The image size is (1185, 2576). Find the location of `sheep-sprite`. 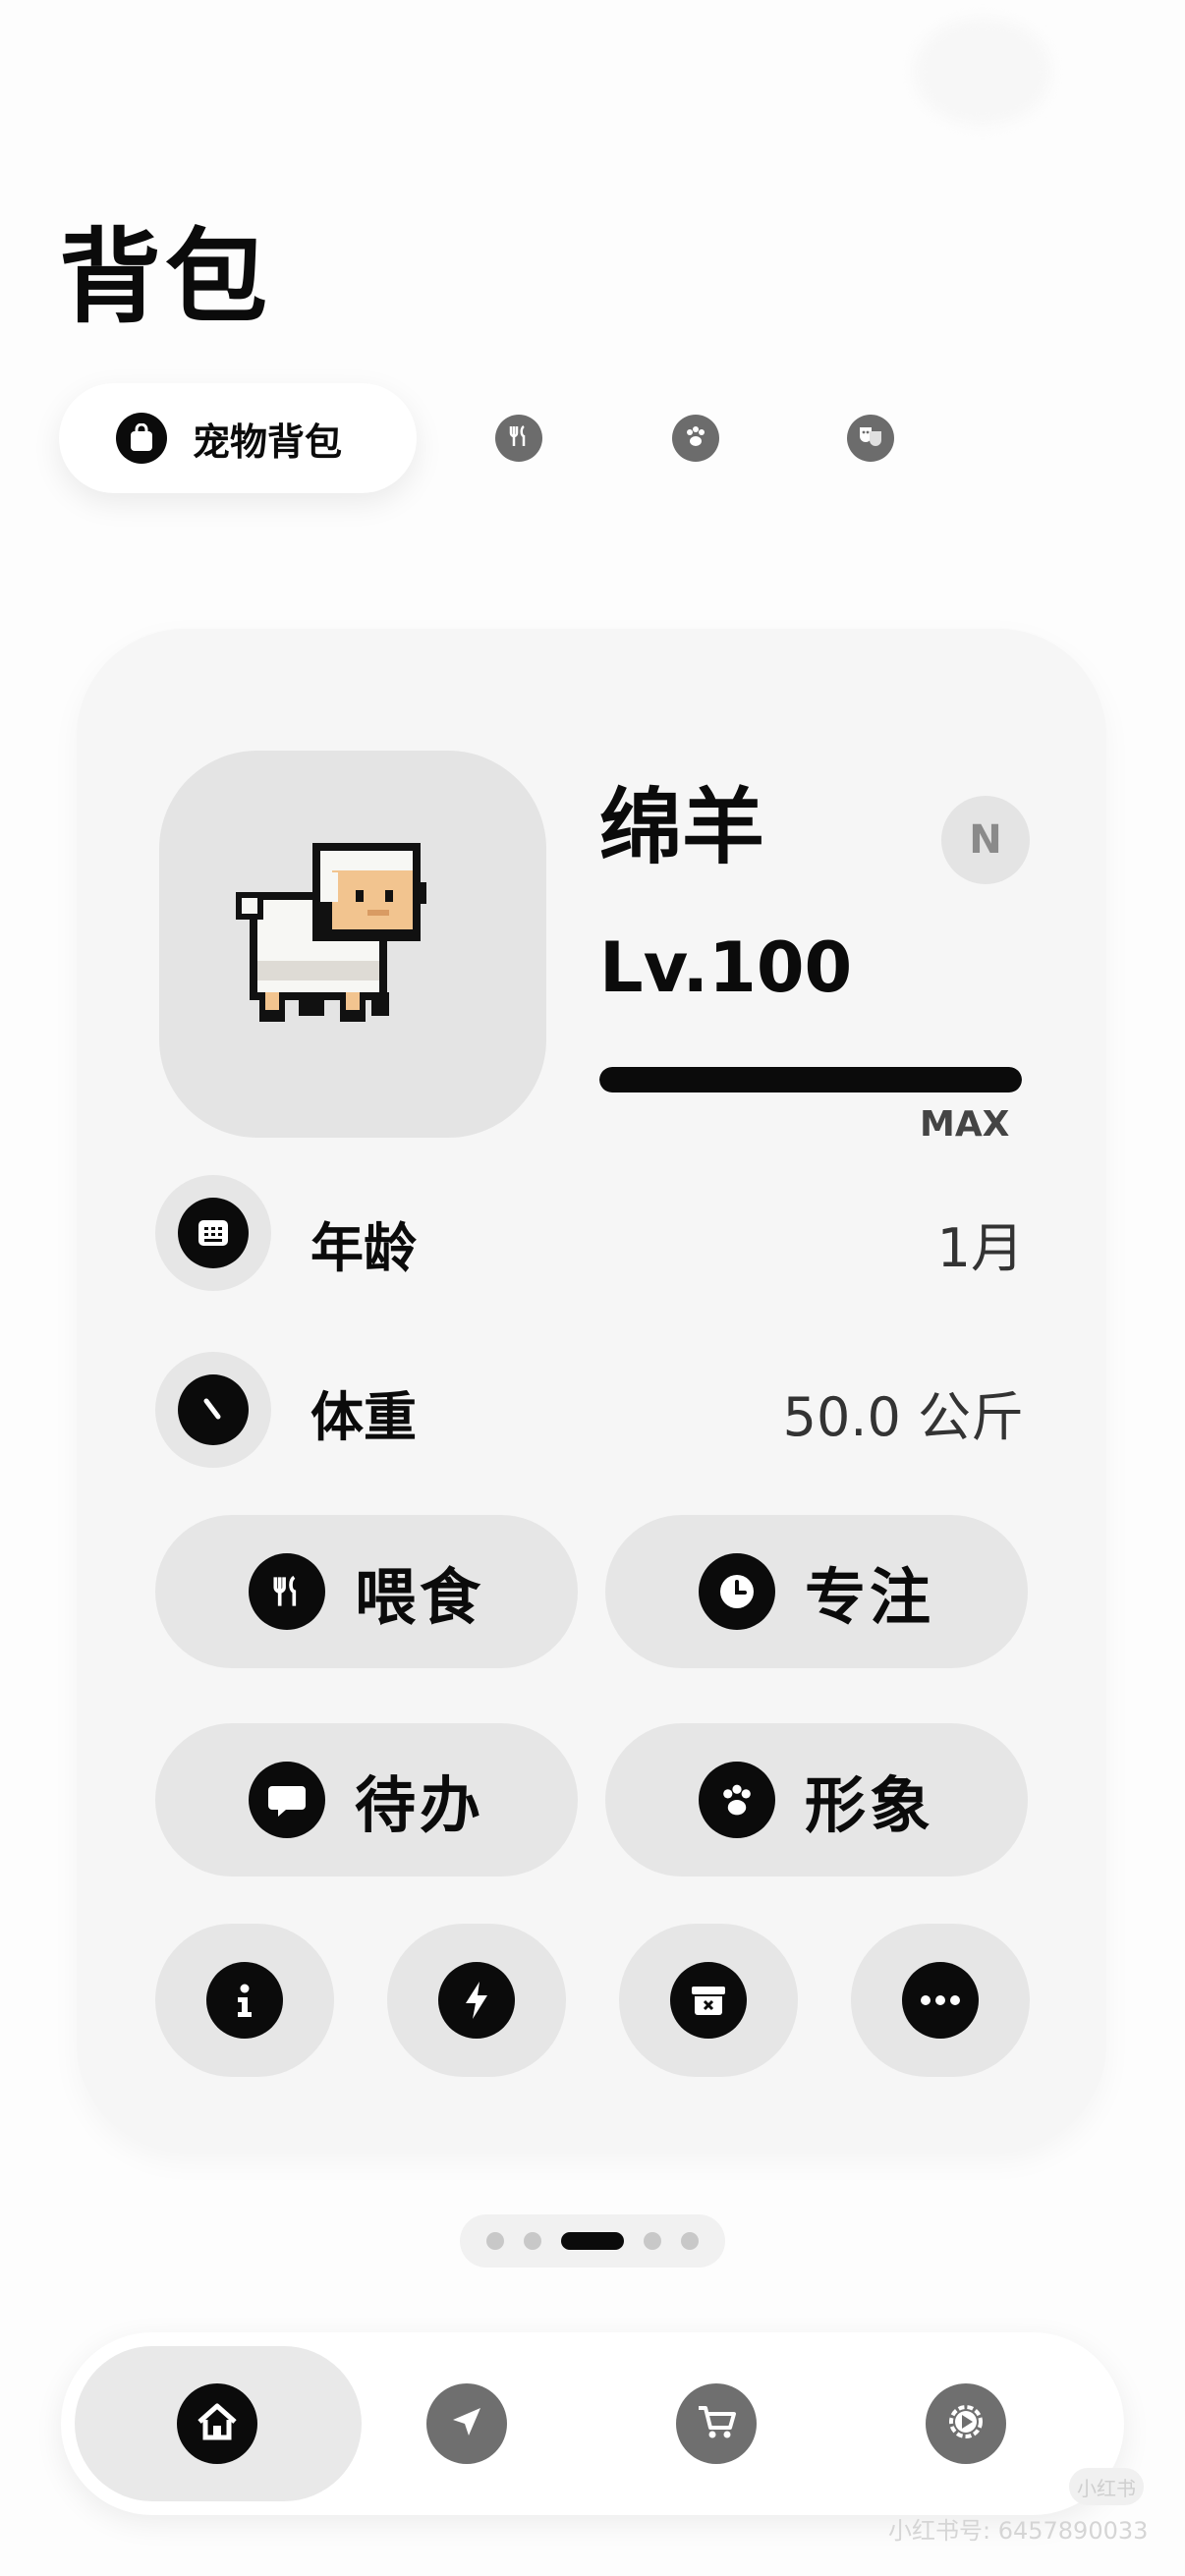

sheep-sprite is located at coordinates (331, 932).